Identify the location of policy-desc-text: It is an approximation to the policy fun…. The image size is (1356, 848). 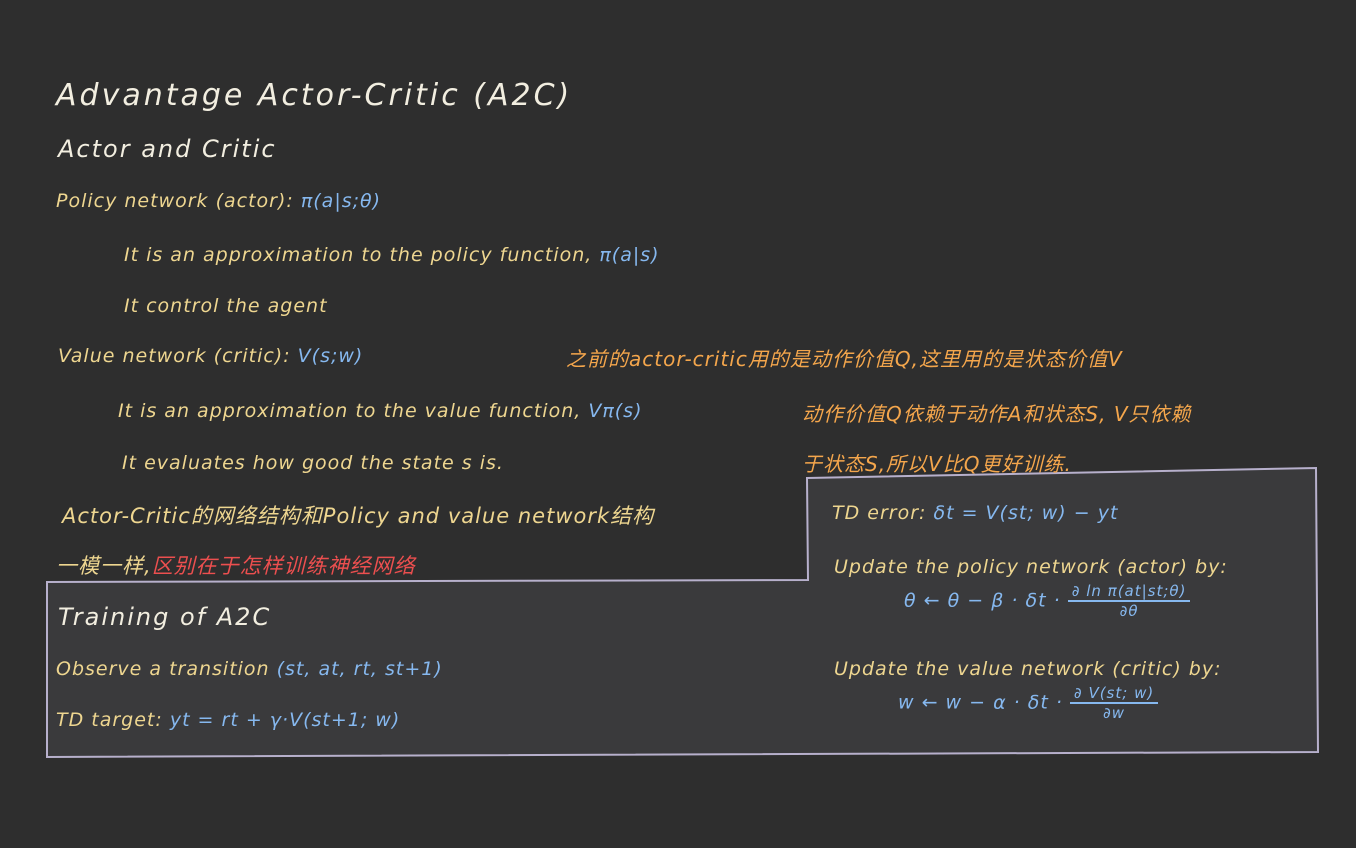
(358, 255).